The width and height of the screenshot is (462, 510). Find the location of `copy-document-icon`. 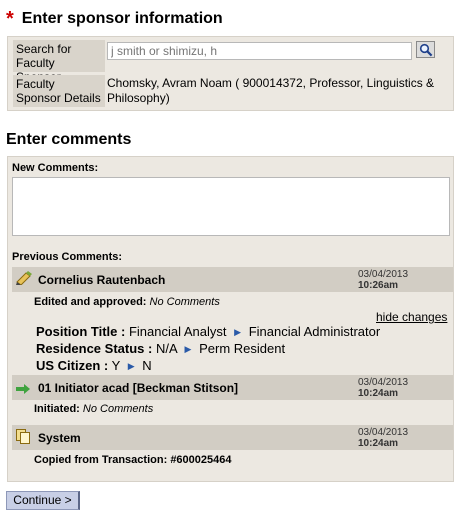

copy-document-icon is located at coordinates (23, 439).